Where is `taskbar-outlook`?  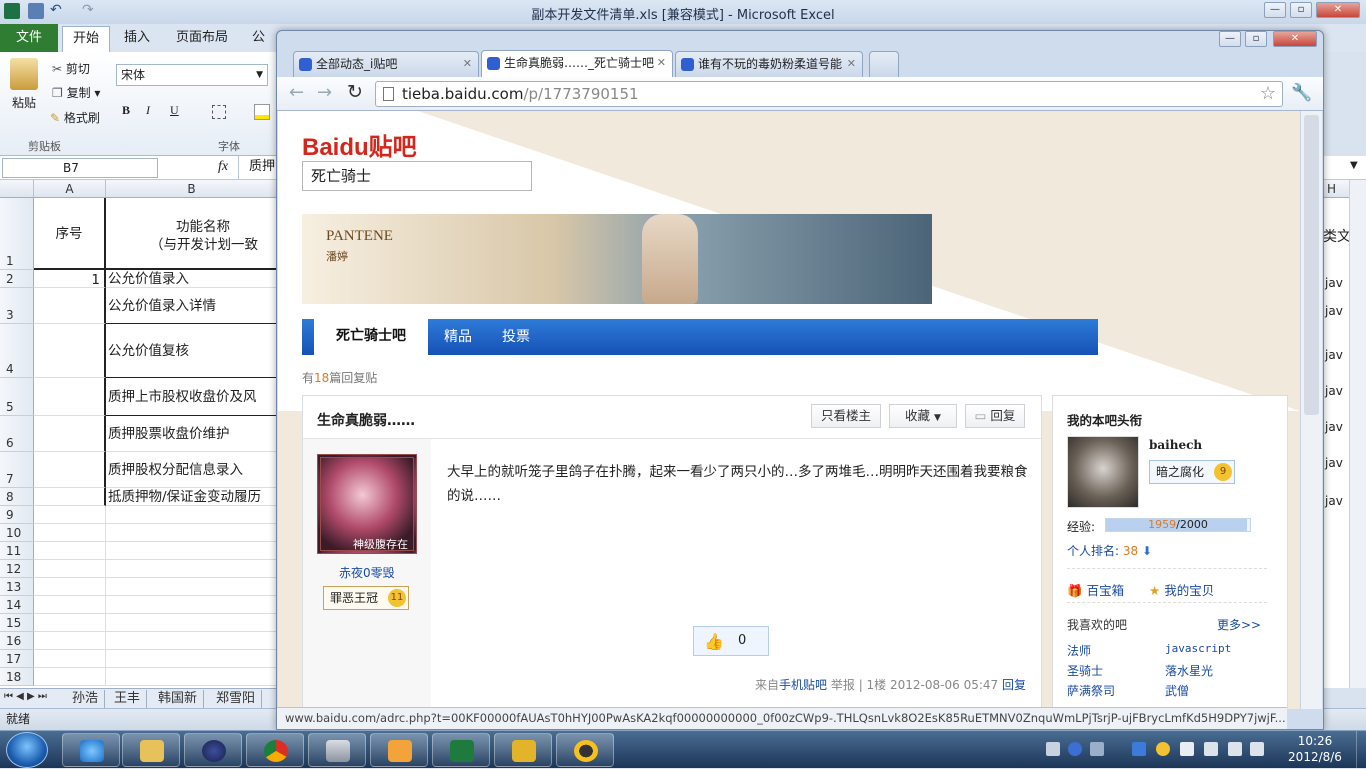
taskbar-outlook is located at coordinates (399, 750).